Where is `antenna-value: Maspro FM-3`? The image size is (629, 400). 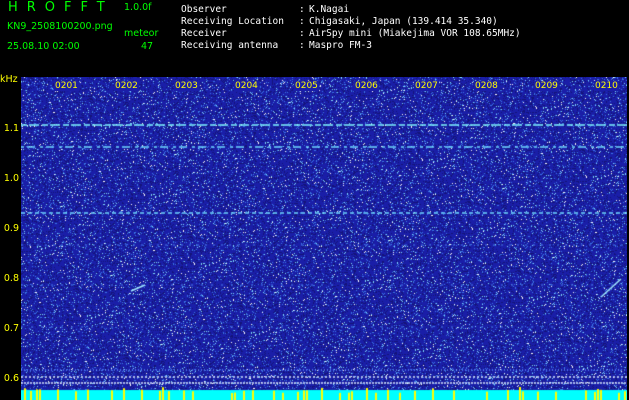 antenna-value: Maspro FM-3 is located at coordinates (340, 45).